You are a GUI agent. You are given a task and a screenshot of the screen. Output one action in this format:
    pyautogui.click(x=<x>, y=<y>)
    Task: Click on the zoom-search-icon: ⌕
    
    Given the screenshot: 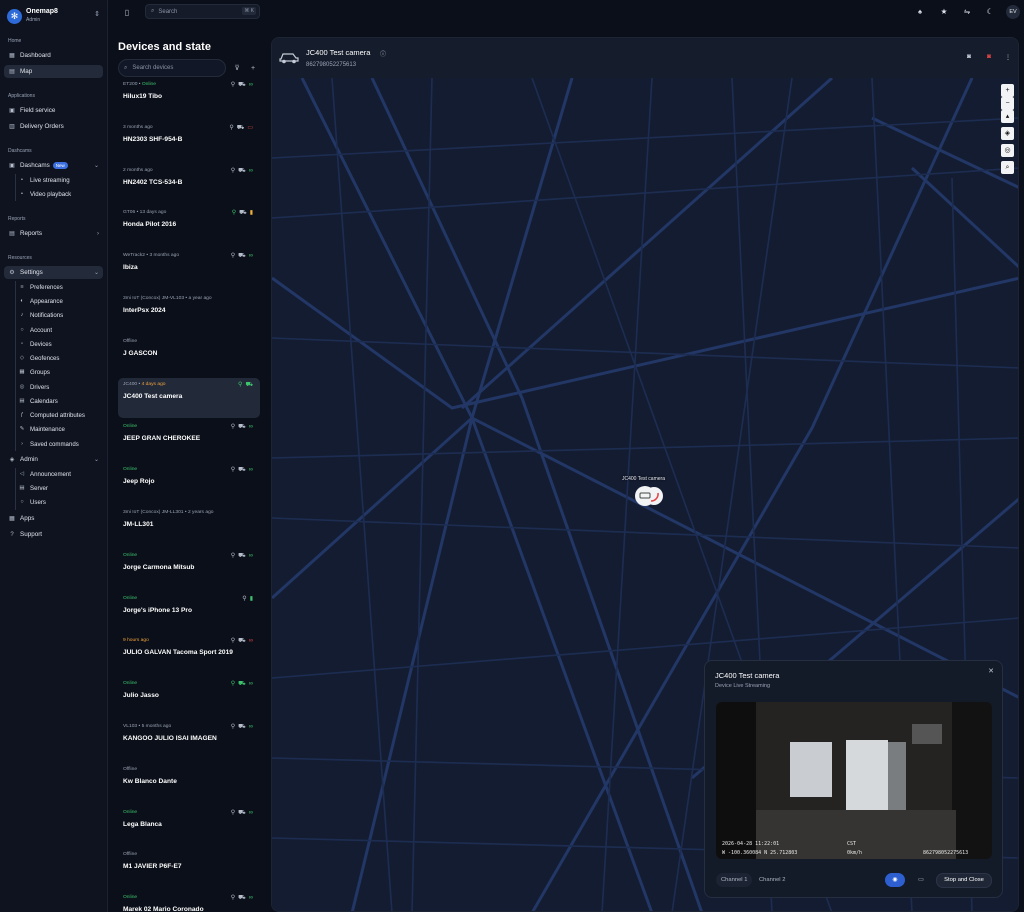 What is the action you would take?
    pyautogui.click(x=1007, y=167)
    